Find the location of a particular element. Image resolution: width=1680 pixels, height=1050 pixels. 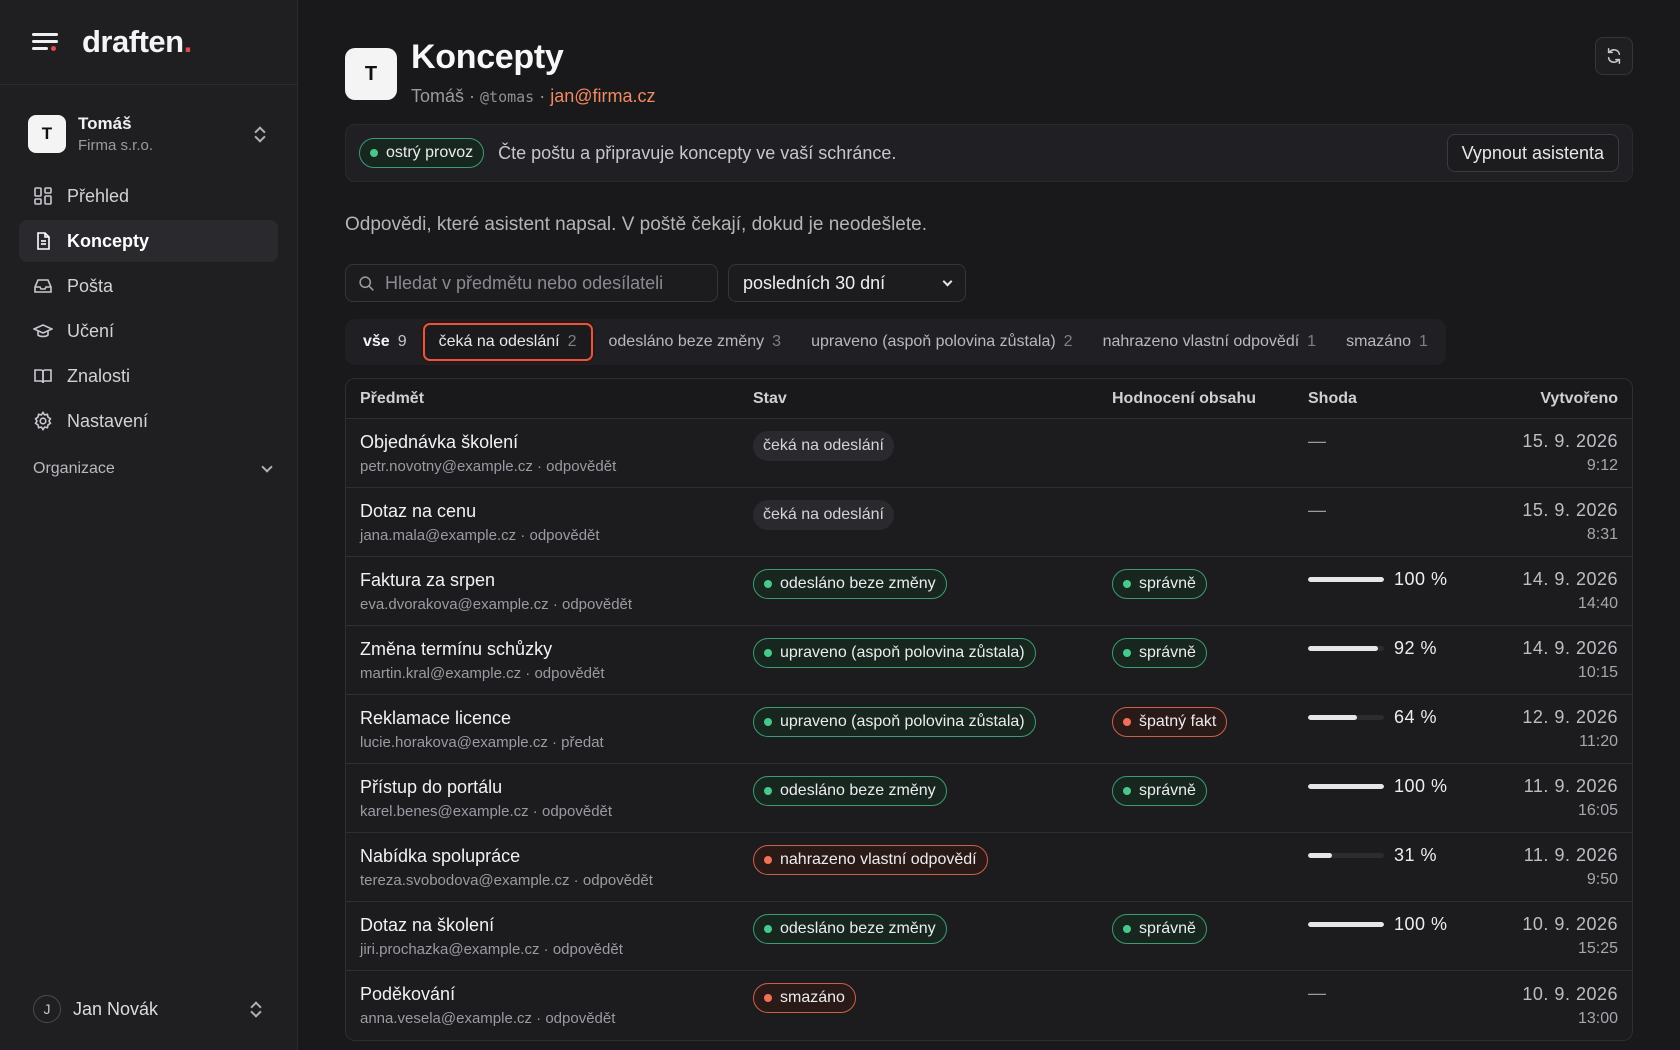

sidebar-item-prehled: Přehled is located at coordinates (148, 196).